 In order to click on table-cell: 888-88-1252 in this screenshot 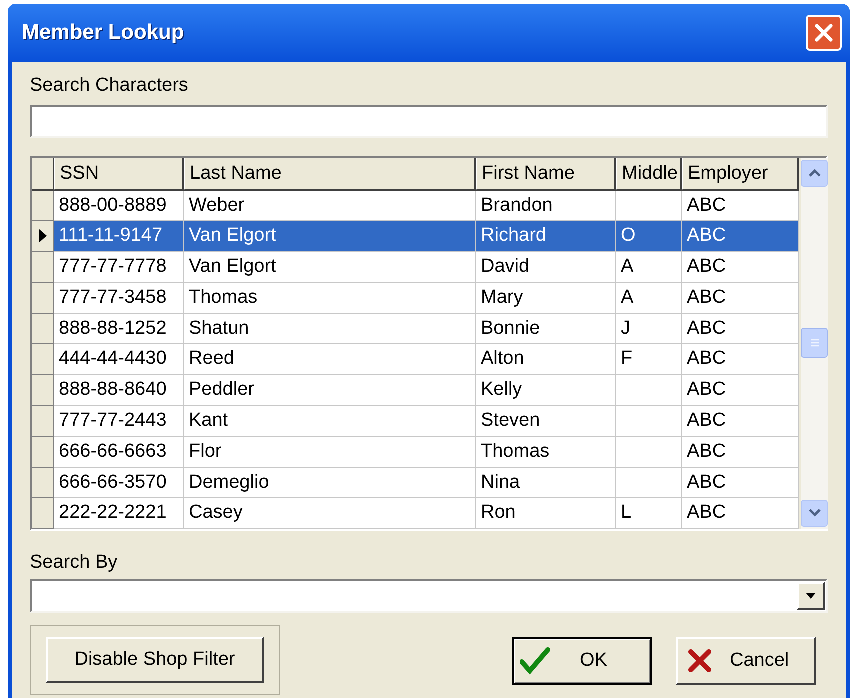, I will do `click(119, 329)`.